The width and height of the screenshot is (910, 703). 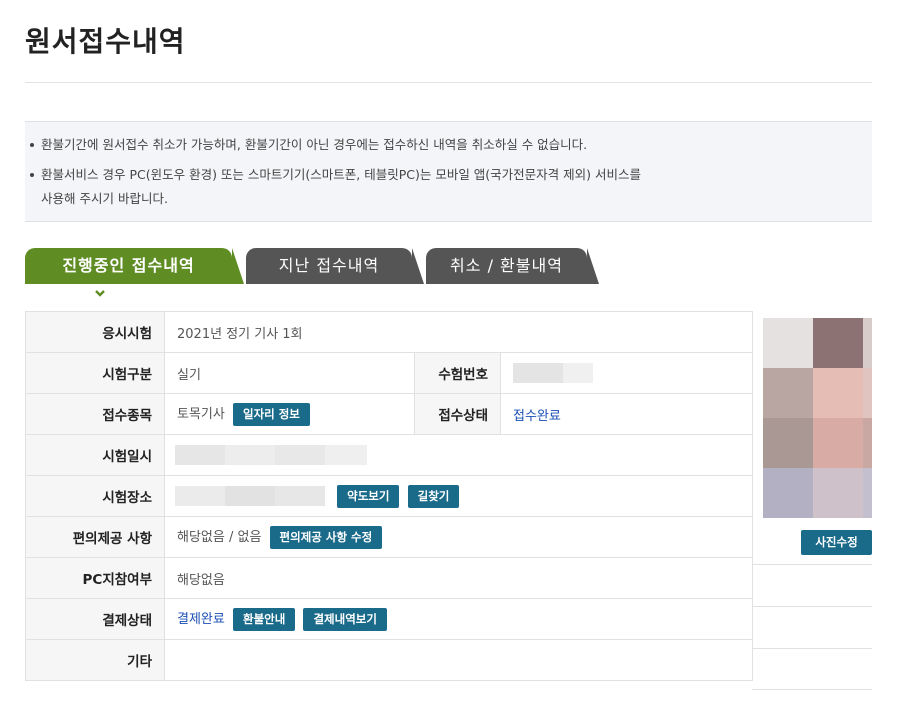 I want to click on value-status: 접수완료, so click(x=626, y=414).